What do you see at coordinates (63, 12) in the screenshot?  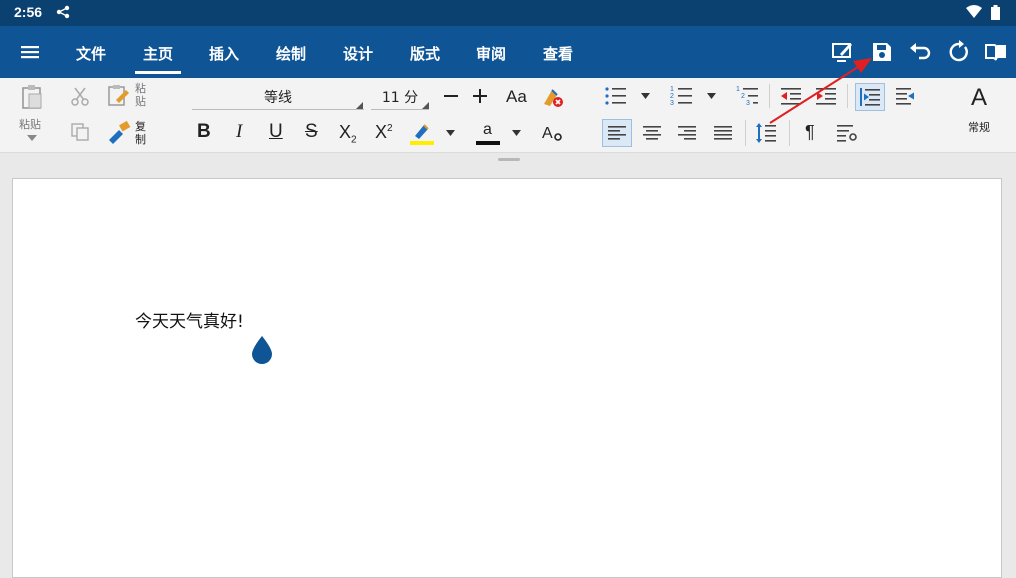 I see `share-icon` at bounding box center [63, 12].